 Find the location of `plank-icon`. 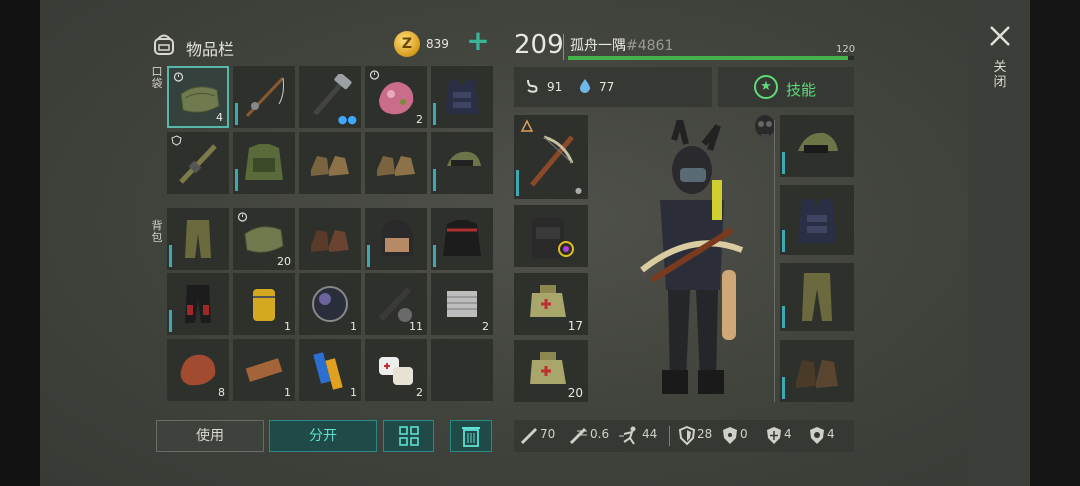

plank-icon is located at coordinates (264, 370).